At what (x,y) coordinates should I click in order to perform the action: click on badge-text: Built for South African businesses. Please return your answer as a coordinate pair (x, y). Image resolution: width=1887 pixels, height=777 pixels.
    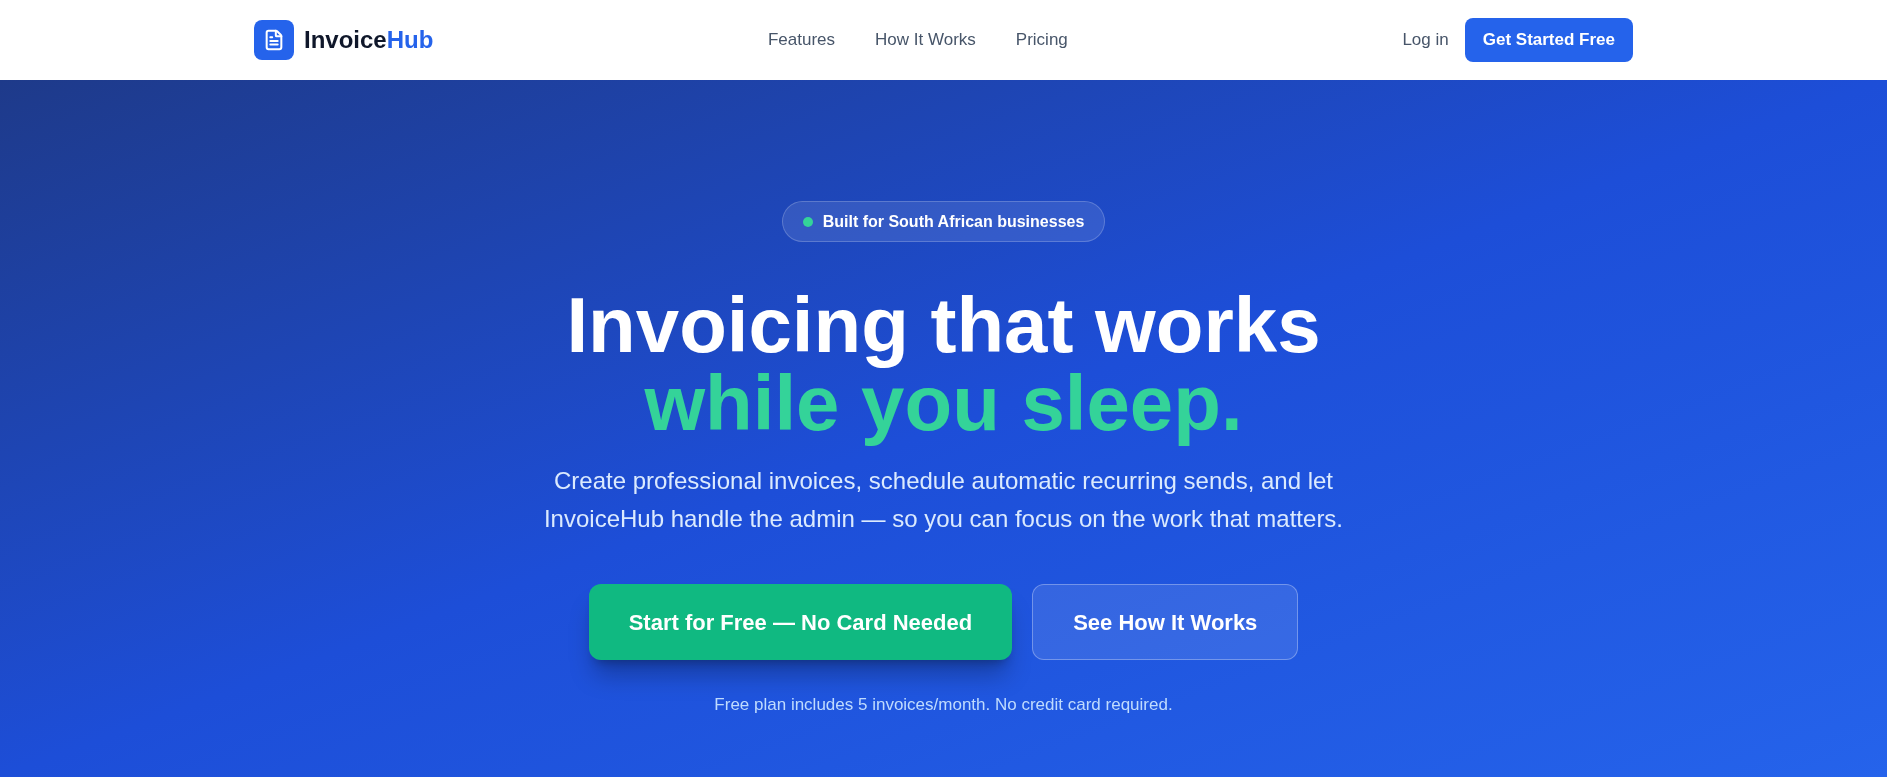
    Looking at the image, I should click on (953, 221).